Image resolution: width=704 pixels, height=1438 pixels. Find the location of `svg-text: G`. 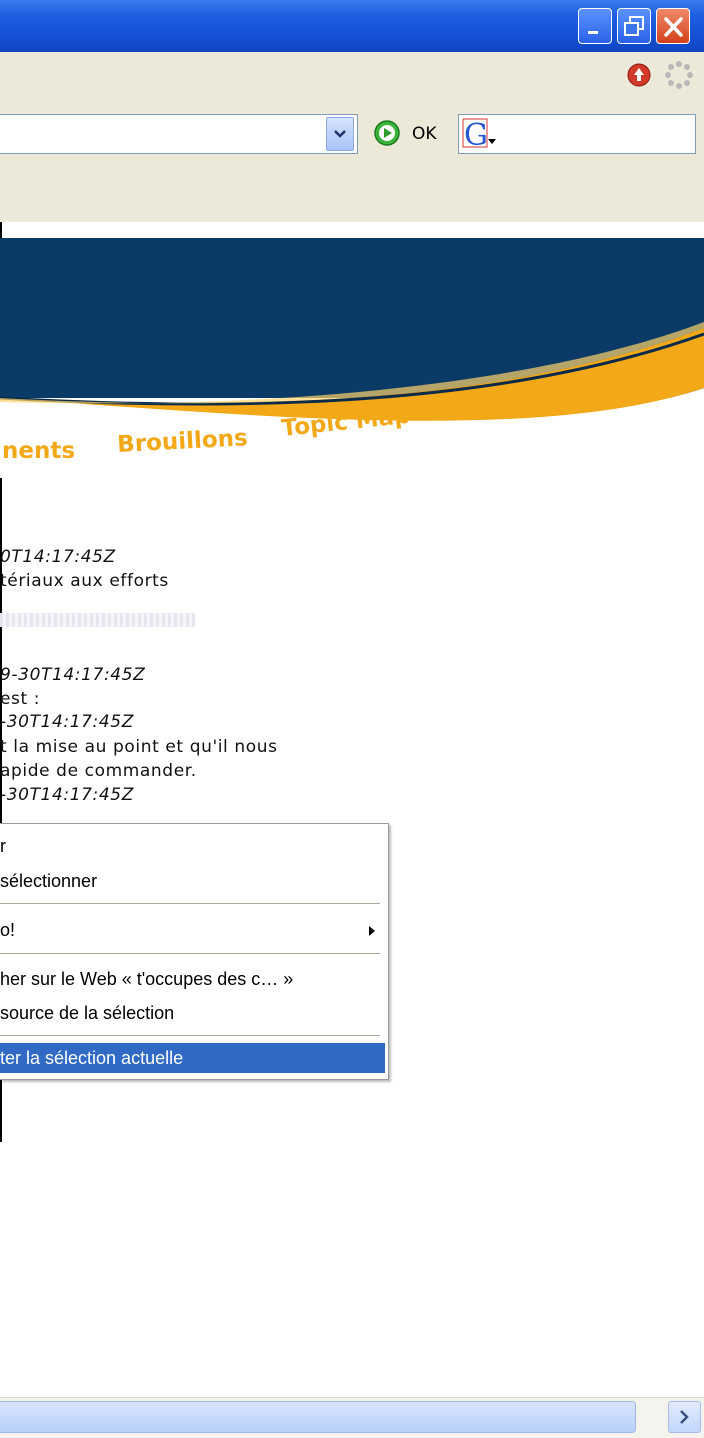

svg-text: G is located at coordinates (476, 134).